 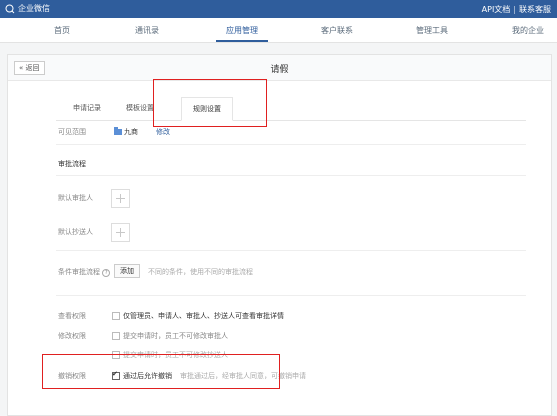 What do you see at coordinates (120, 232) in the screenshot?
I see `add-cc-button` at bounding box center [120, 232].